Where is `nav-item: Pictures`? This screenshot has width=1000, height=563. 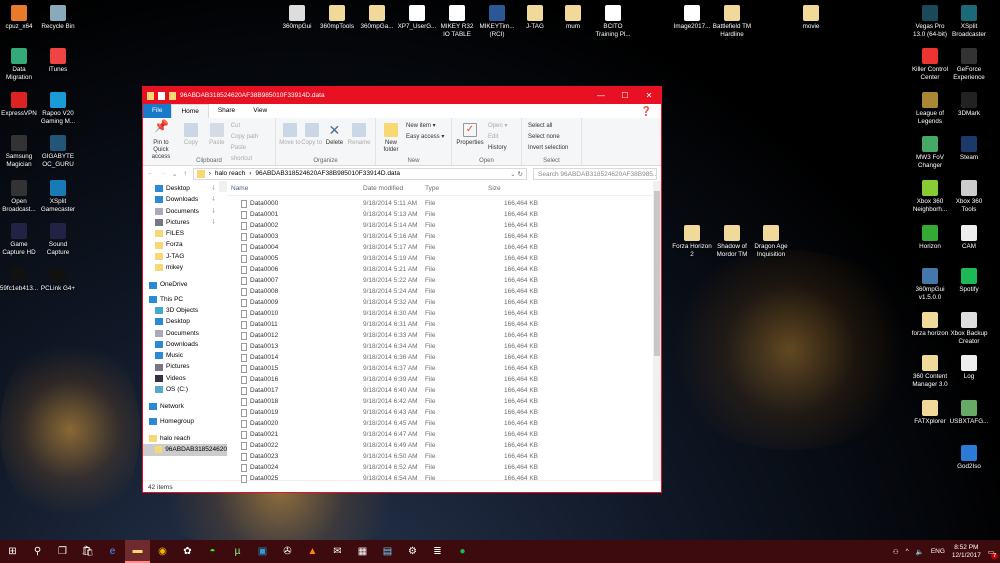 nav-item: Pictures is located at coordinates (185, 366).